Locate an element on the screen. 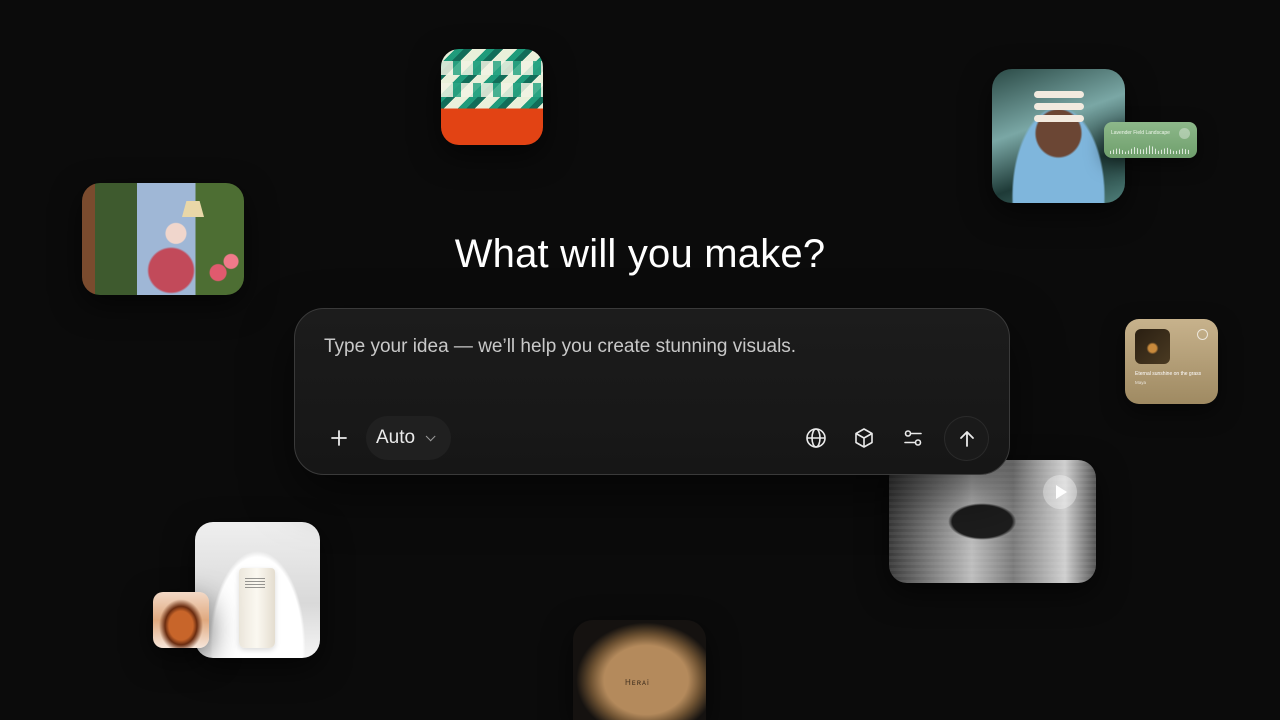  prompt-input is located at coordinates (644, 347).